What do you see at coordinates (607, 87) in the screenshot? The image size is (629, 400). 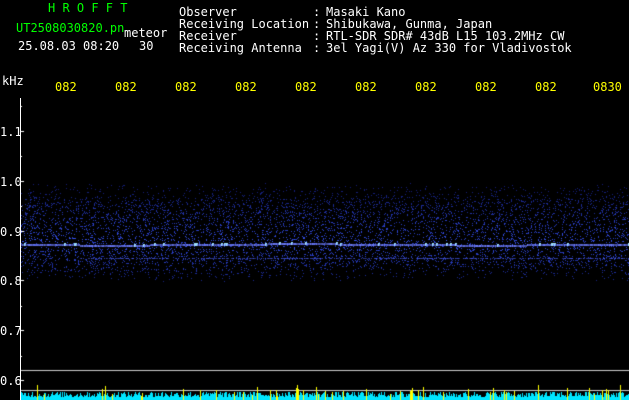 I see `x-tick-label: 0830` at bounding box center [607, 87].